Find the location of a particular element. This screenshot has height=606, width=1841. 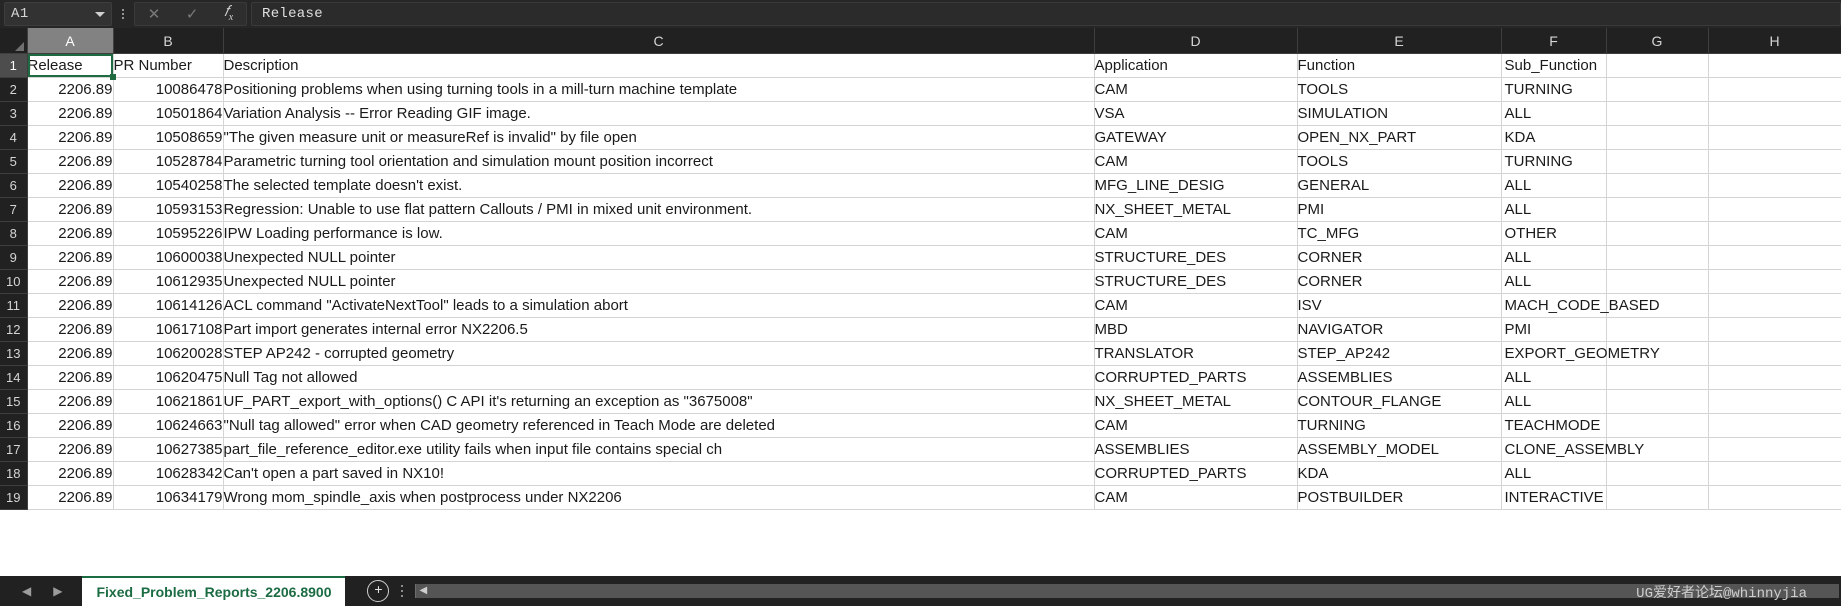

cell-e18: KDA is located at coordinates (1399, 473).